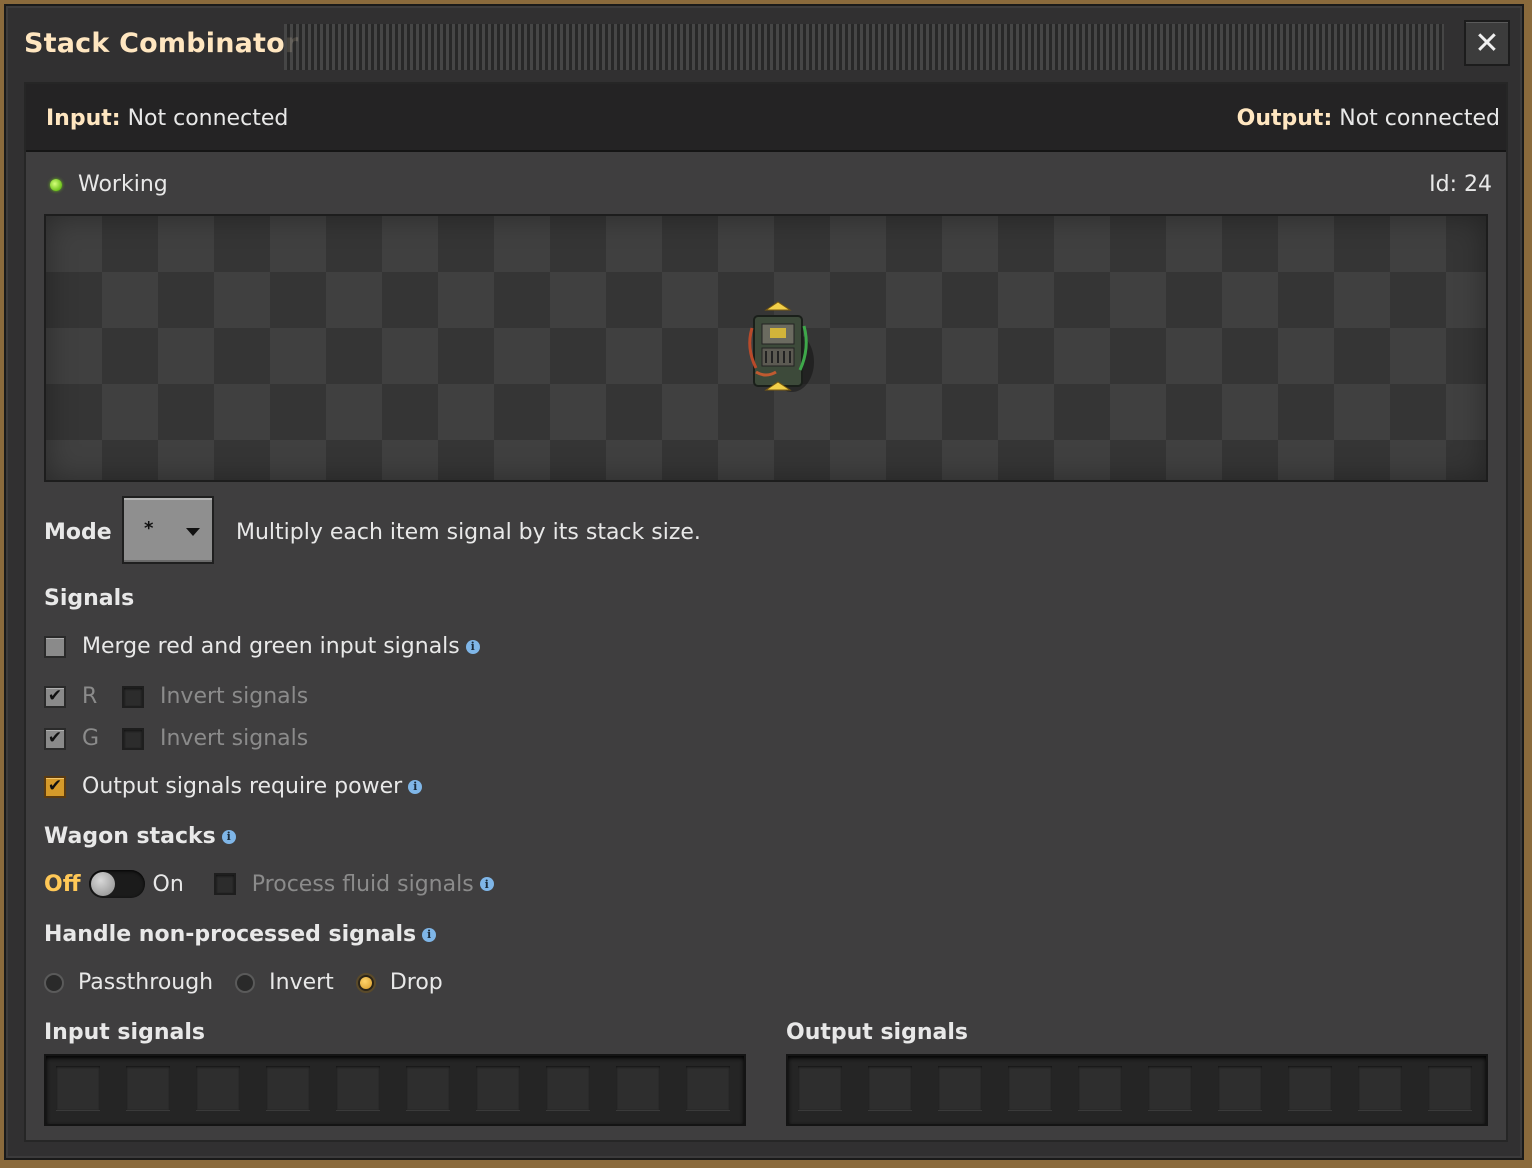  I want to click on wagon-on-label: On, so click(168, 884).